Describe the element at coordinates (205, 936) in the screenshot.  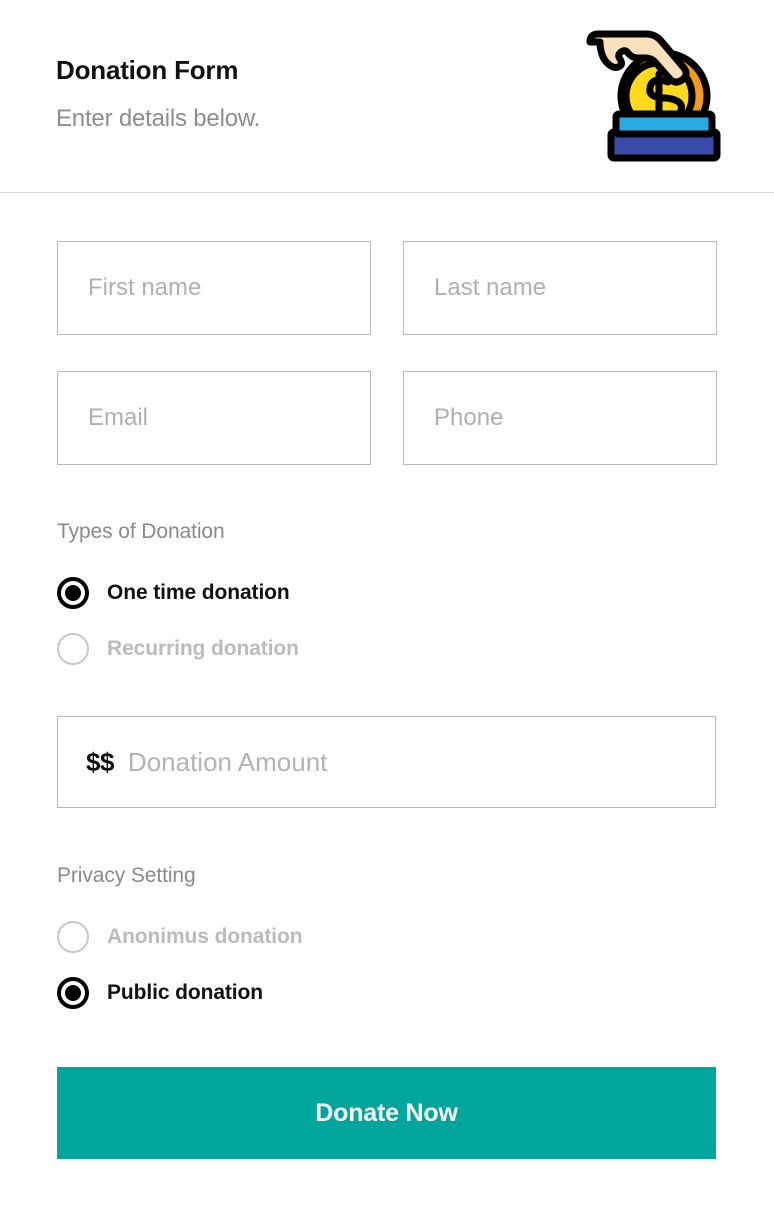
I see `radio-label-anonymous: Anonimus donation` at that location.